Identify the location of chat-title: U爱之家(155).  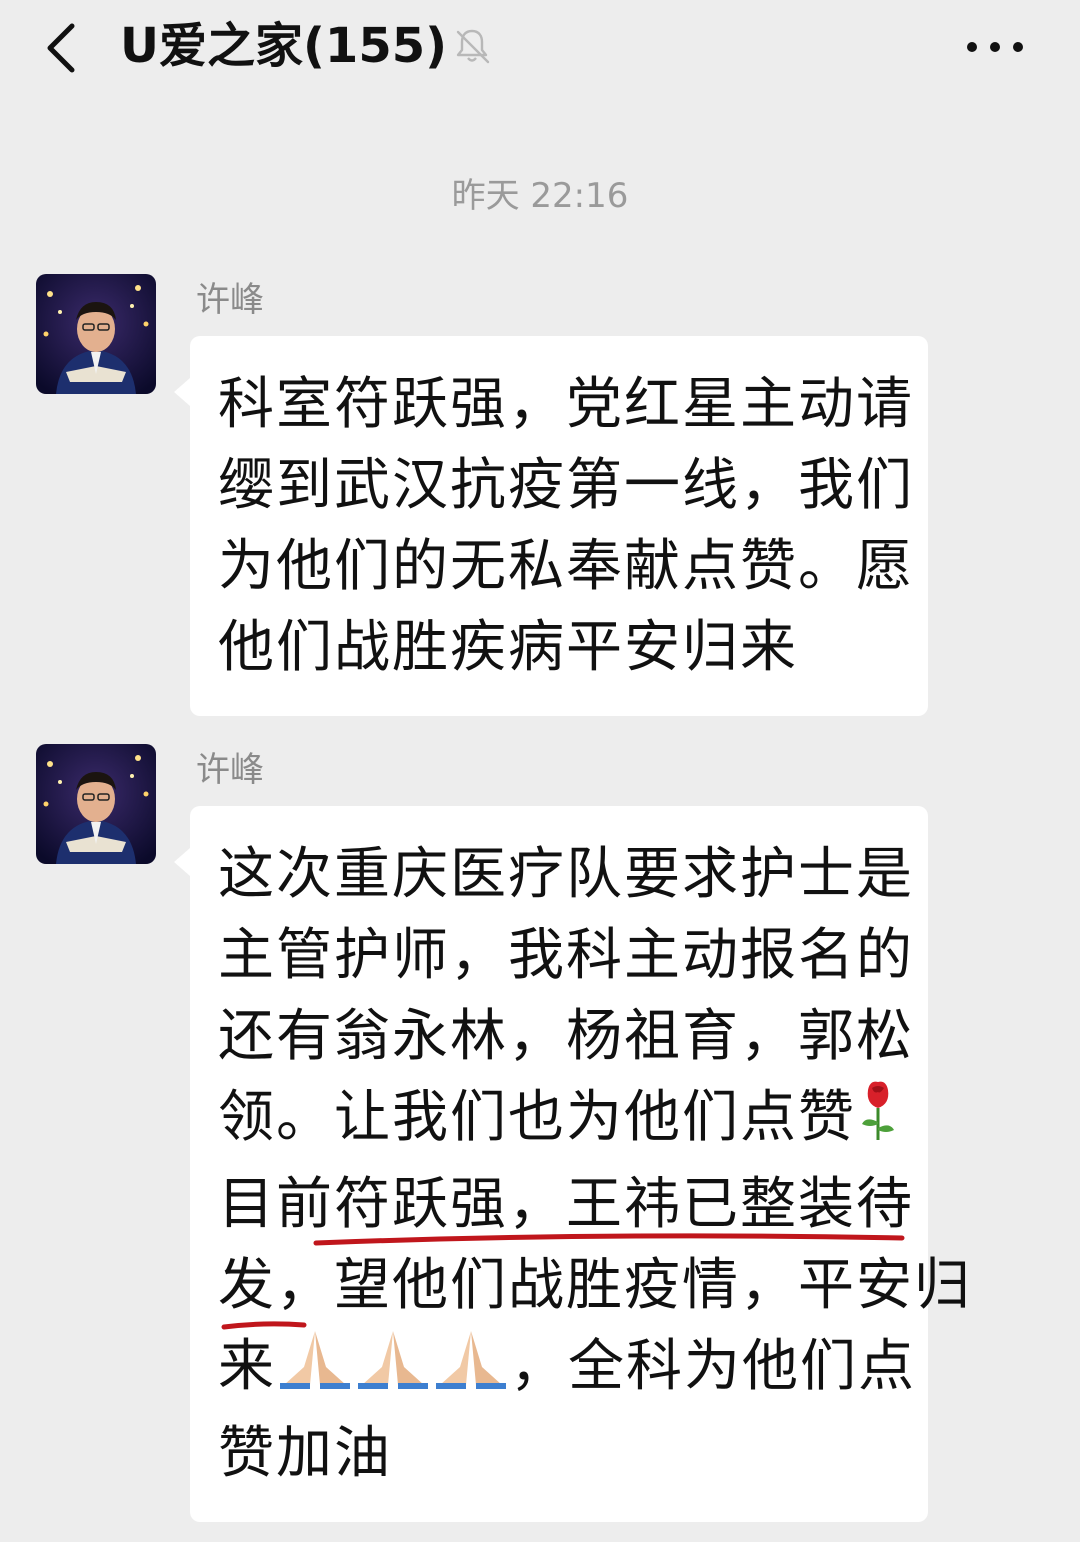
(284, 46).